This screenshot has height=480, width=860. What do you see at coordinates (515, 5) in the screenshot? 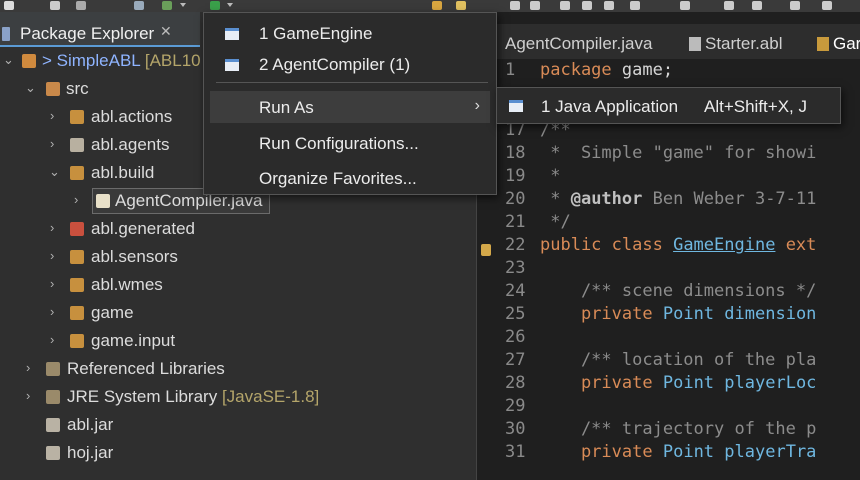
I see `back-icon` at bounding box center [515, 5].